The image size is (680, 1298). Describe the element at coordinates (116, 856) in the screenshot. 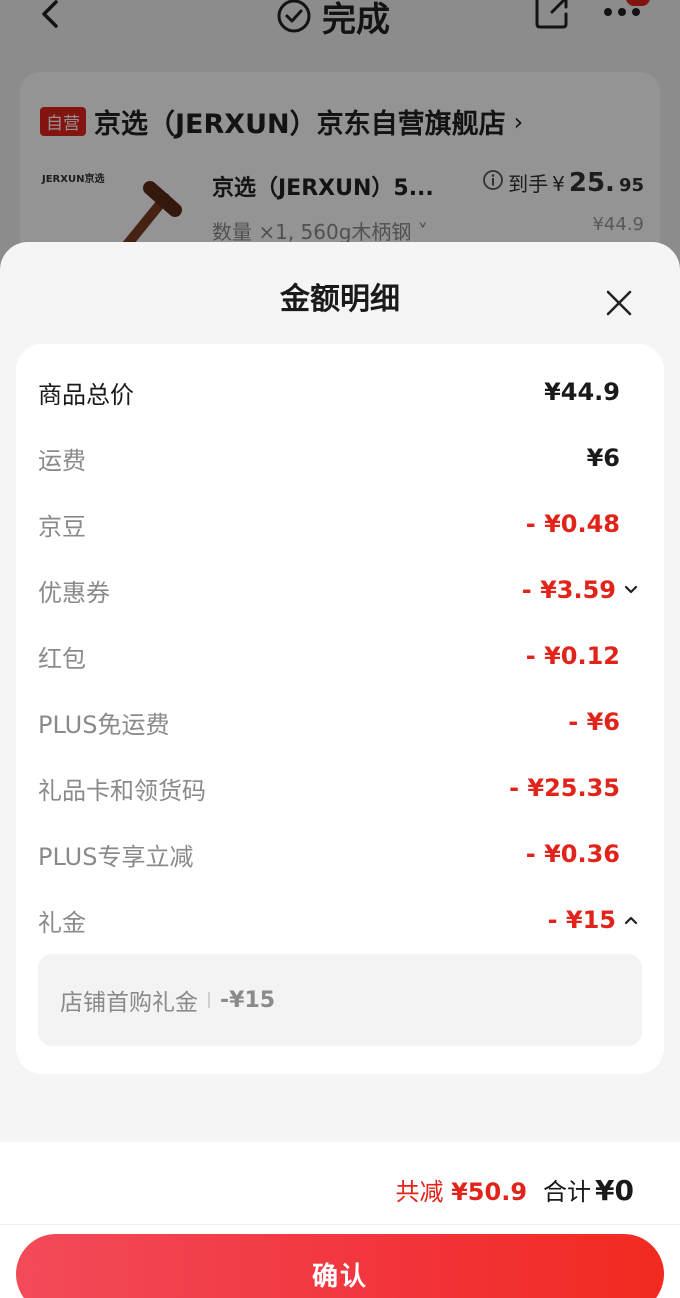

I see `row-label: PLUS专享立减` at that location.